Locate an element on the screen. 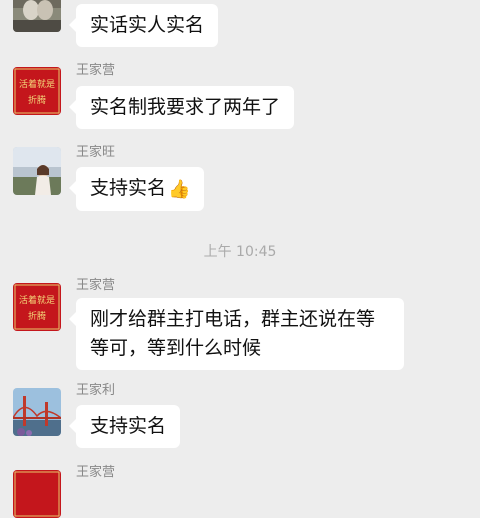 The width and height of the screenshot is (480, 518). message-bubble: 实话实人实名 is located at coordinates (143, 25).